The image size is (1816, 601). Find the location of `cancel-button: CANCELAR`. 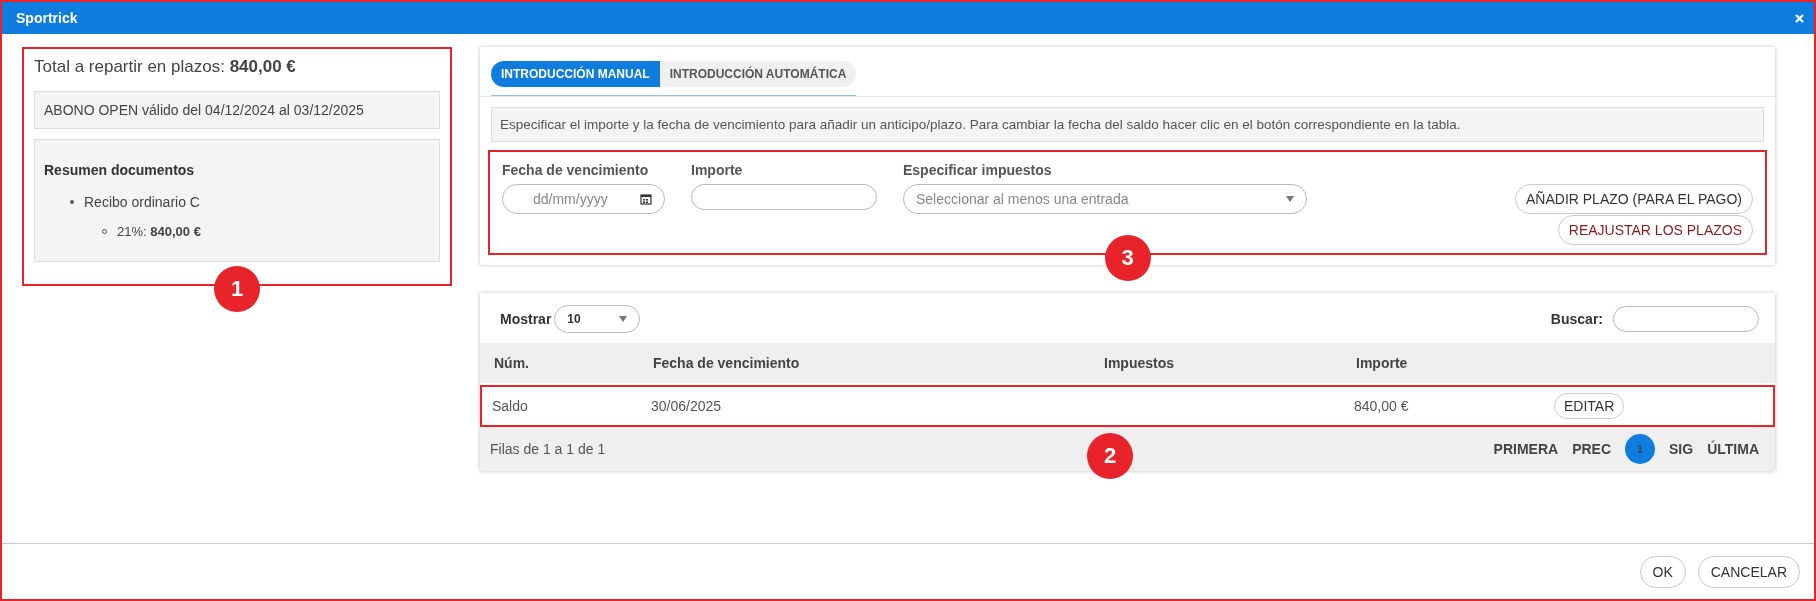

cancel-button: CANCELAR is located at coordinates (1748, 571).